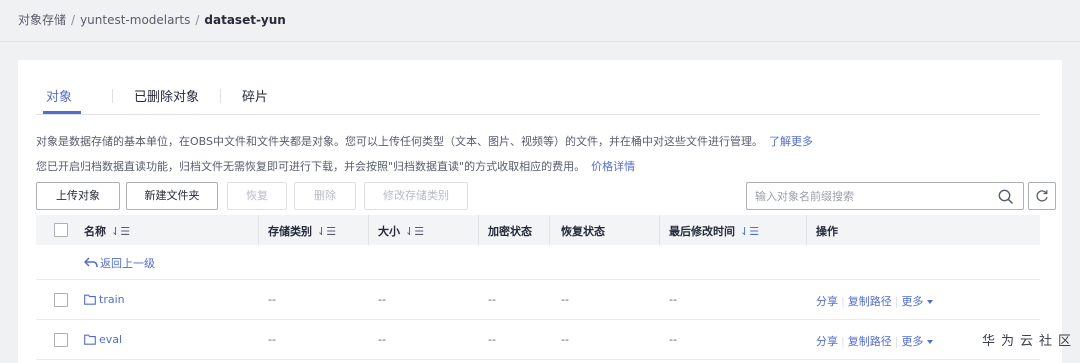  What do you see at coordinates (290, 231) in the screenshot?
I see `column-storage-class-label: 存储类别` at bounding box center [290, 231].